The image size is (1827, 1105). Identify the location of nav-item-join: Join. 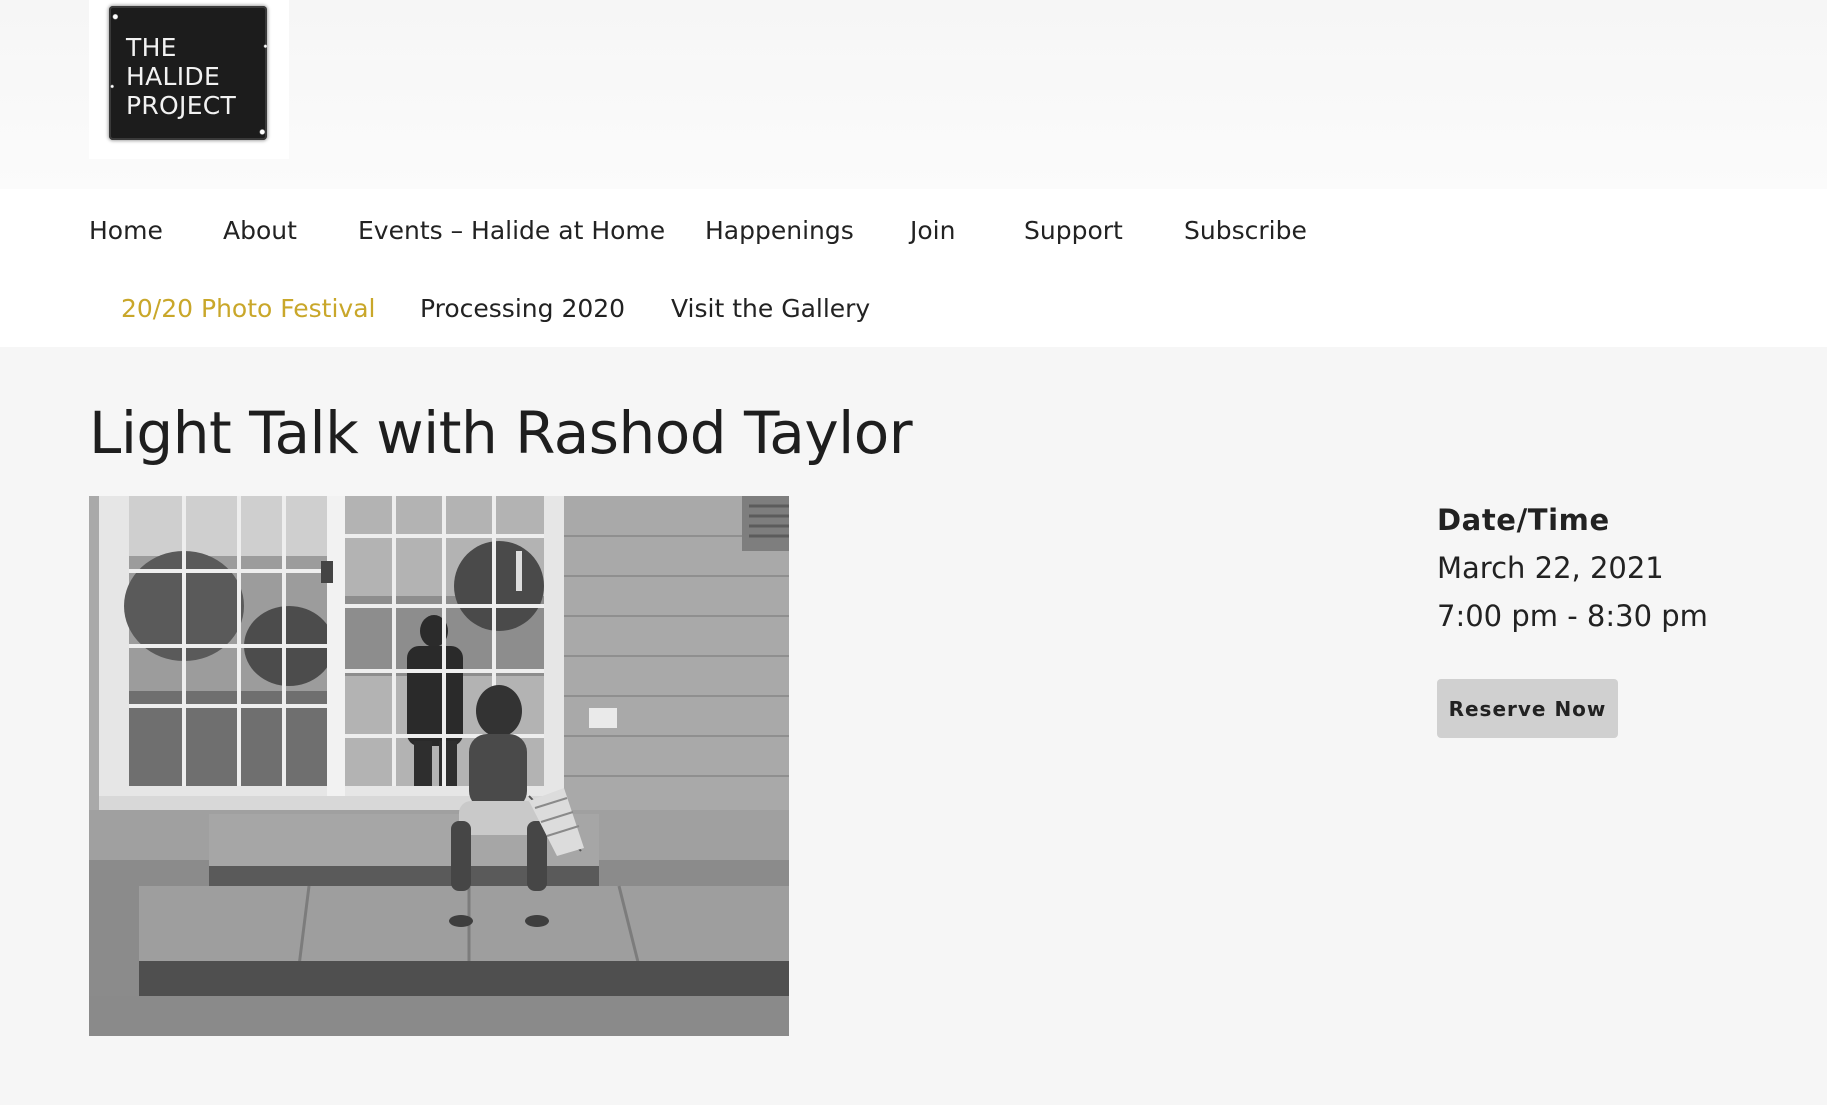
(932, 231).